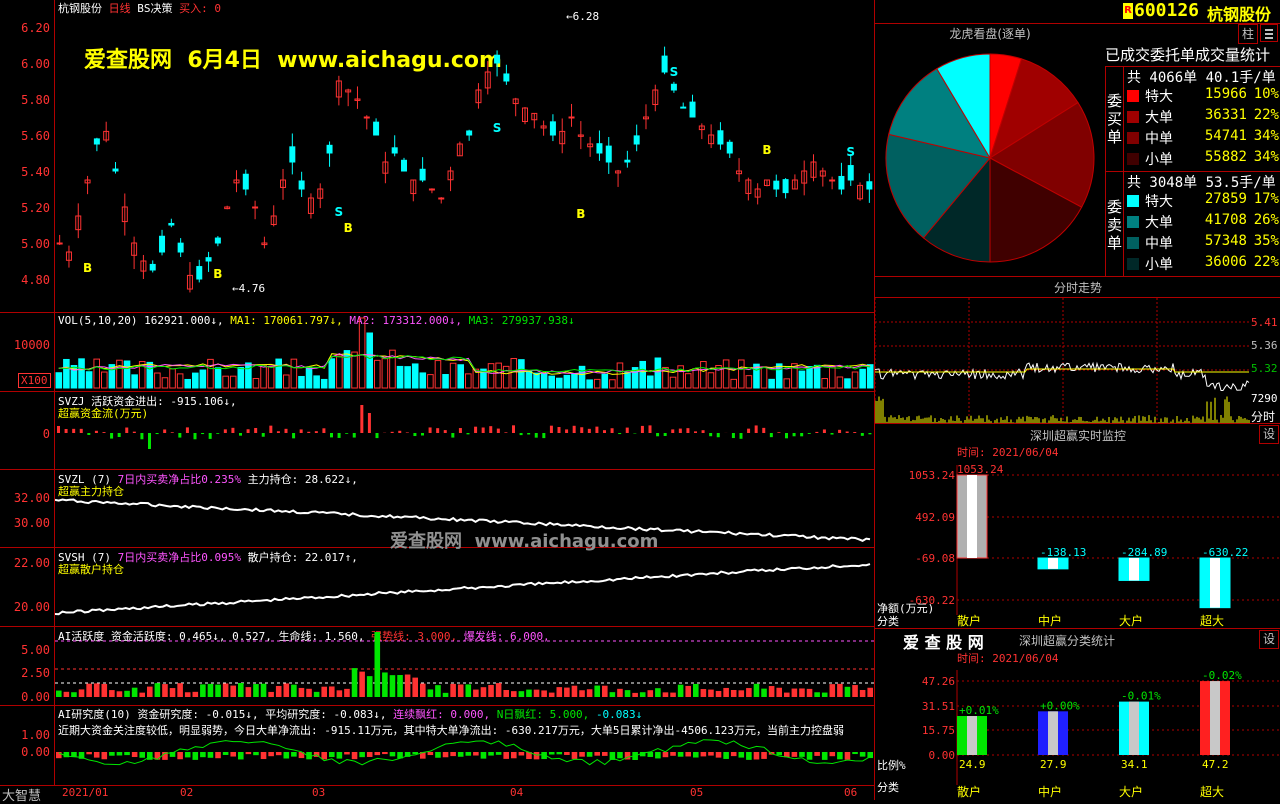 The width and height of the screenshot is (1280, 804). What do you see at coordinates (348, 228) in the screenshot?
I see `buy-signal-marker: B` at bounding box center [348, 228].